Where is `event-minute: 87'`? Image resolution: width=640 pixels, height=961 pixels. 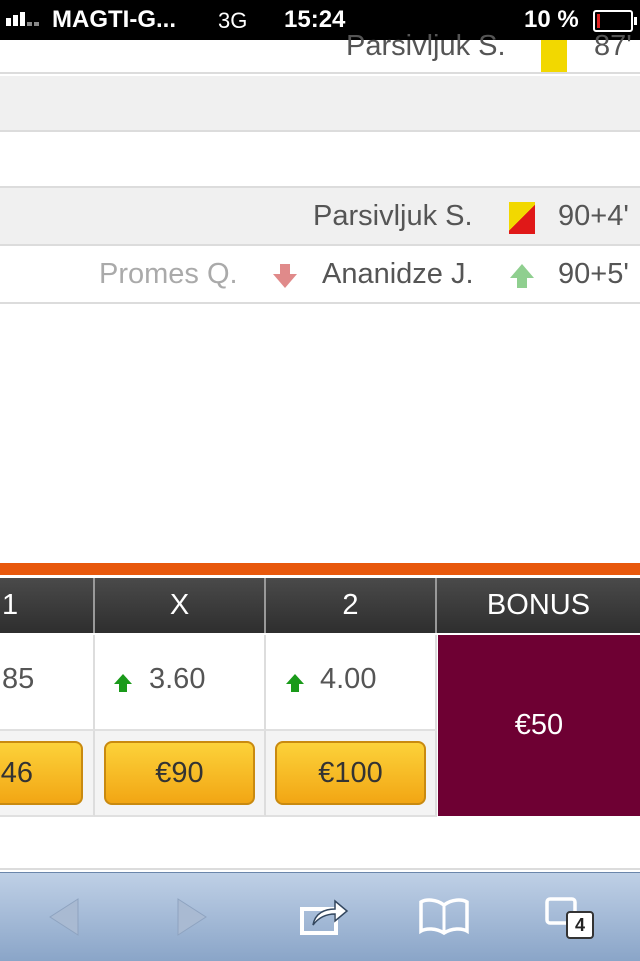
event-minute: 87' is located at coordinates (613, 46).